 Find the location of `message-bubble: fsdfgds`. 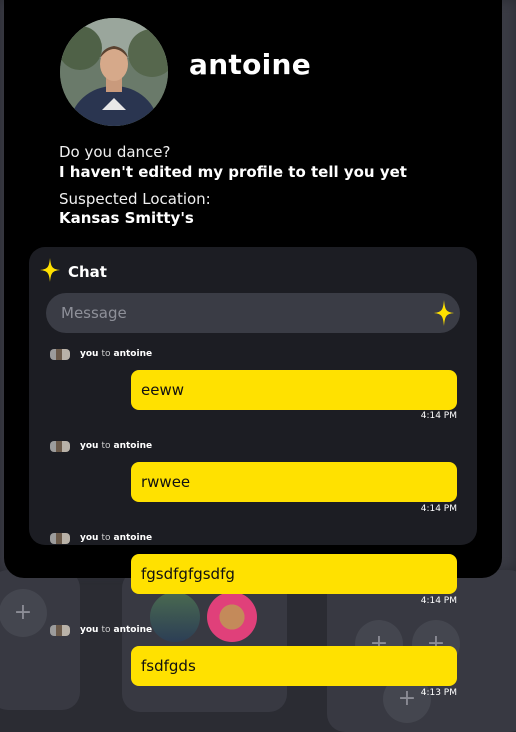

message-bubble: fsdfgds is located at coordinates (294, 666).